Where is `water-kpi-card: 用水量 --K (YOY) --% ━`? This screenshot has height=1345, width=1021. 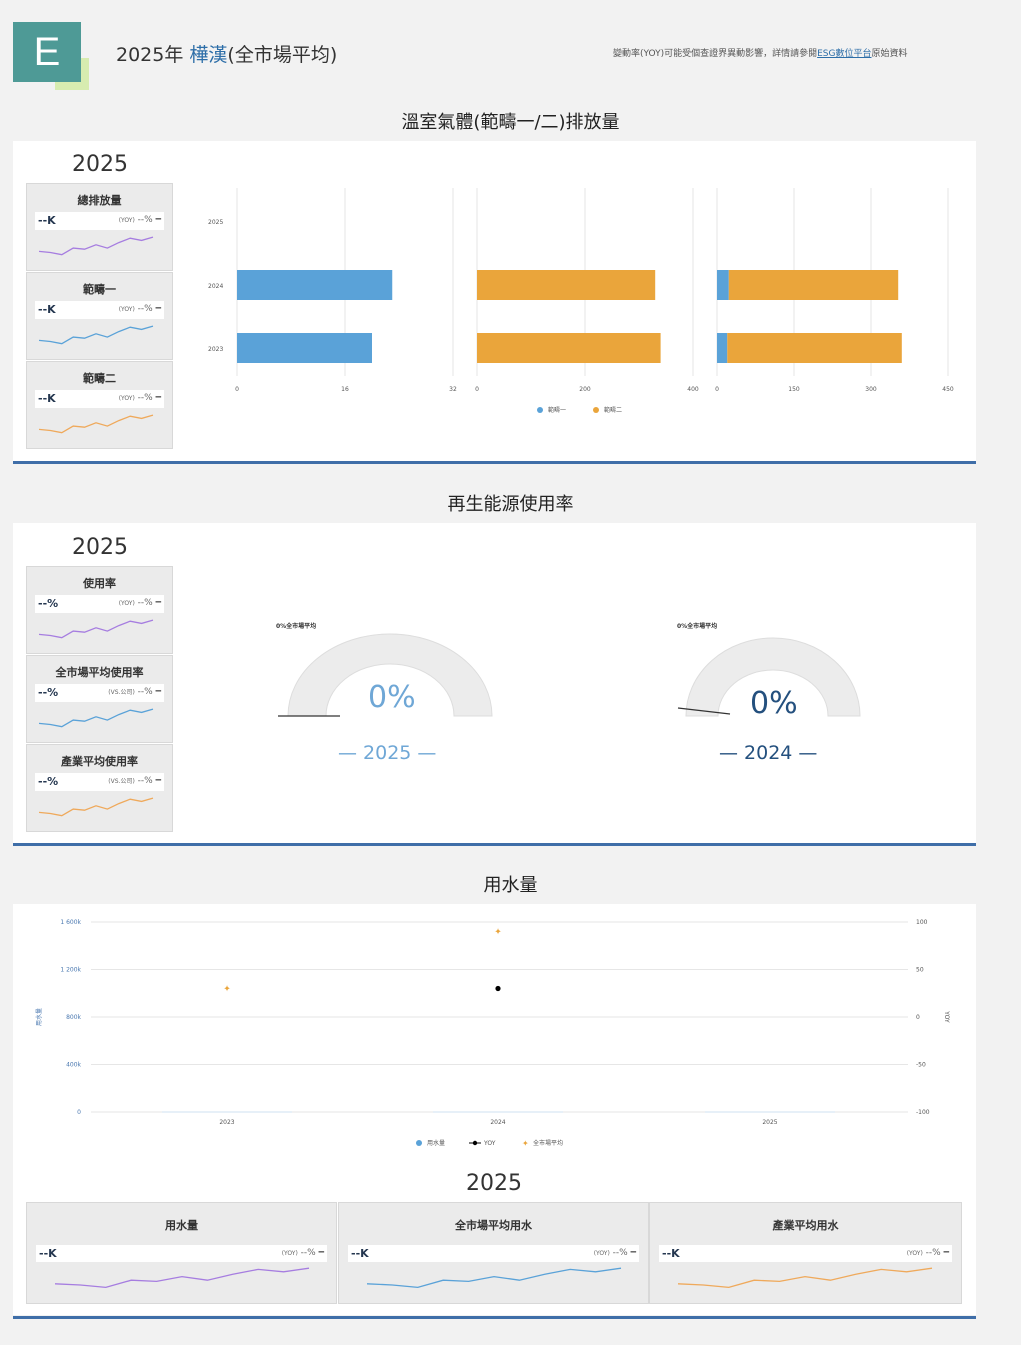
water-kpi-card: 用水量 --K (YOY) --% ━ is located at coordinates (181, 1253).